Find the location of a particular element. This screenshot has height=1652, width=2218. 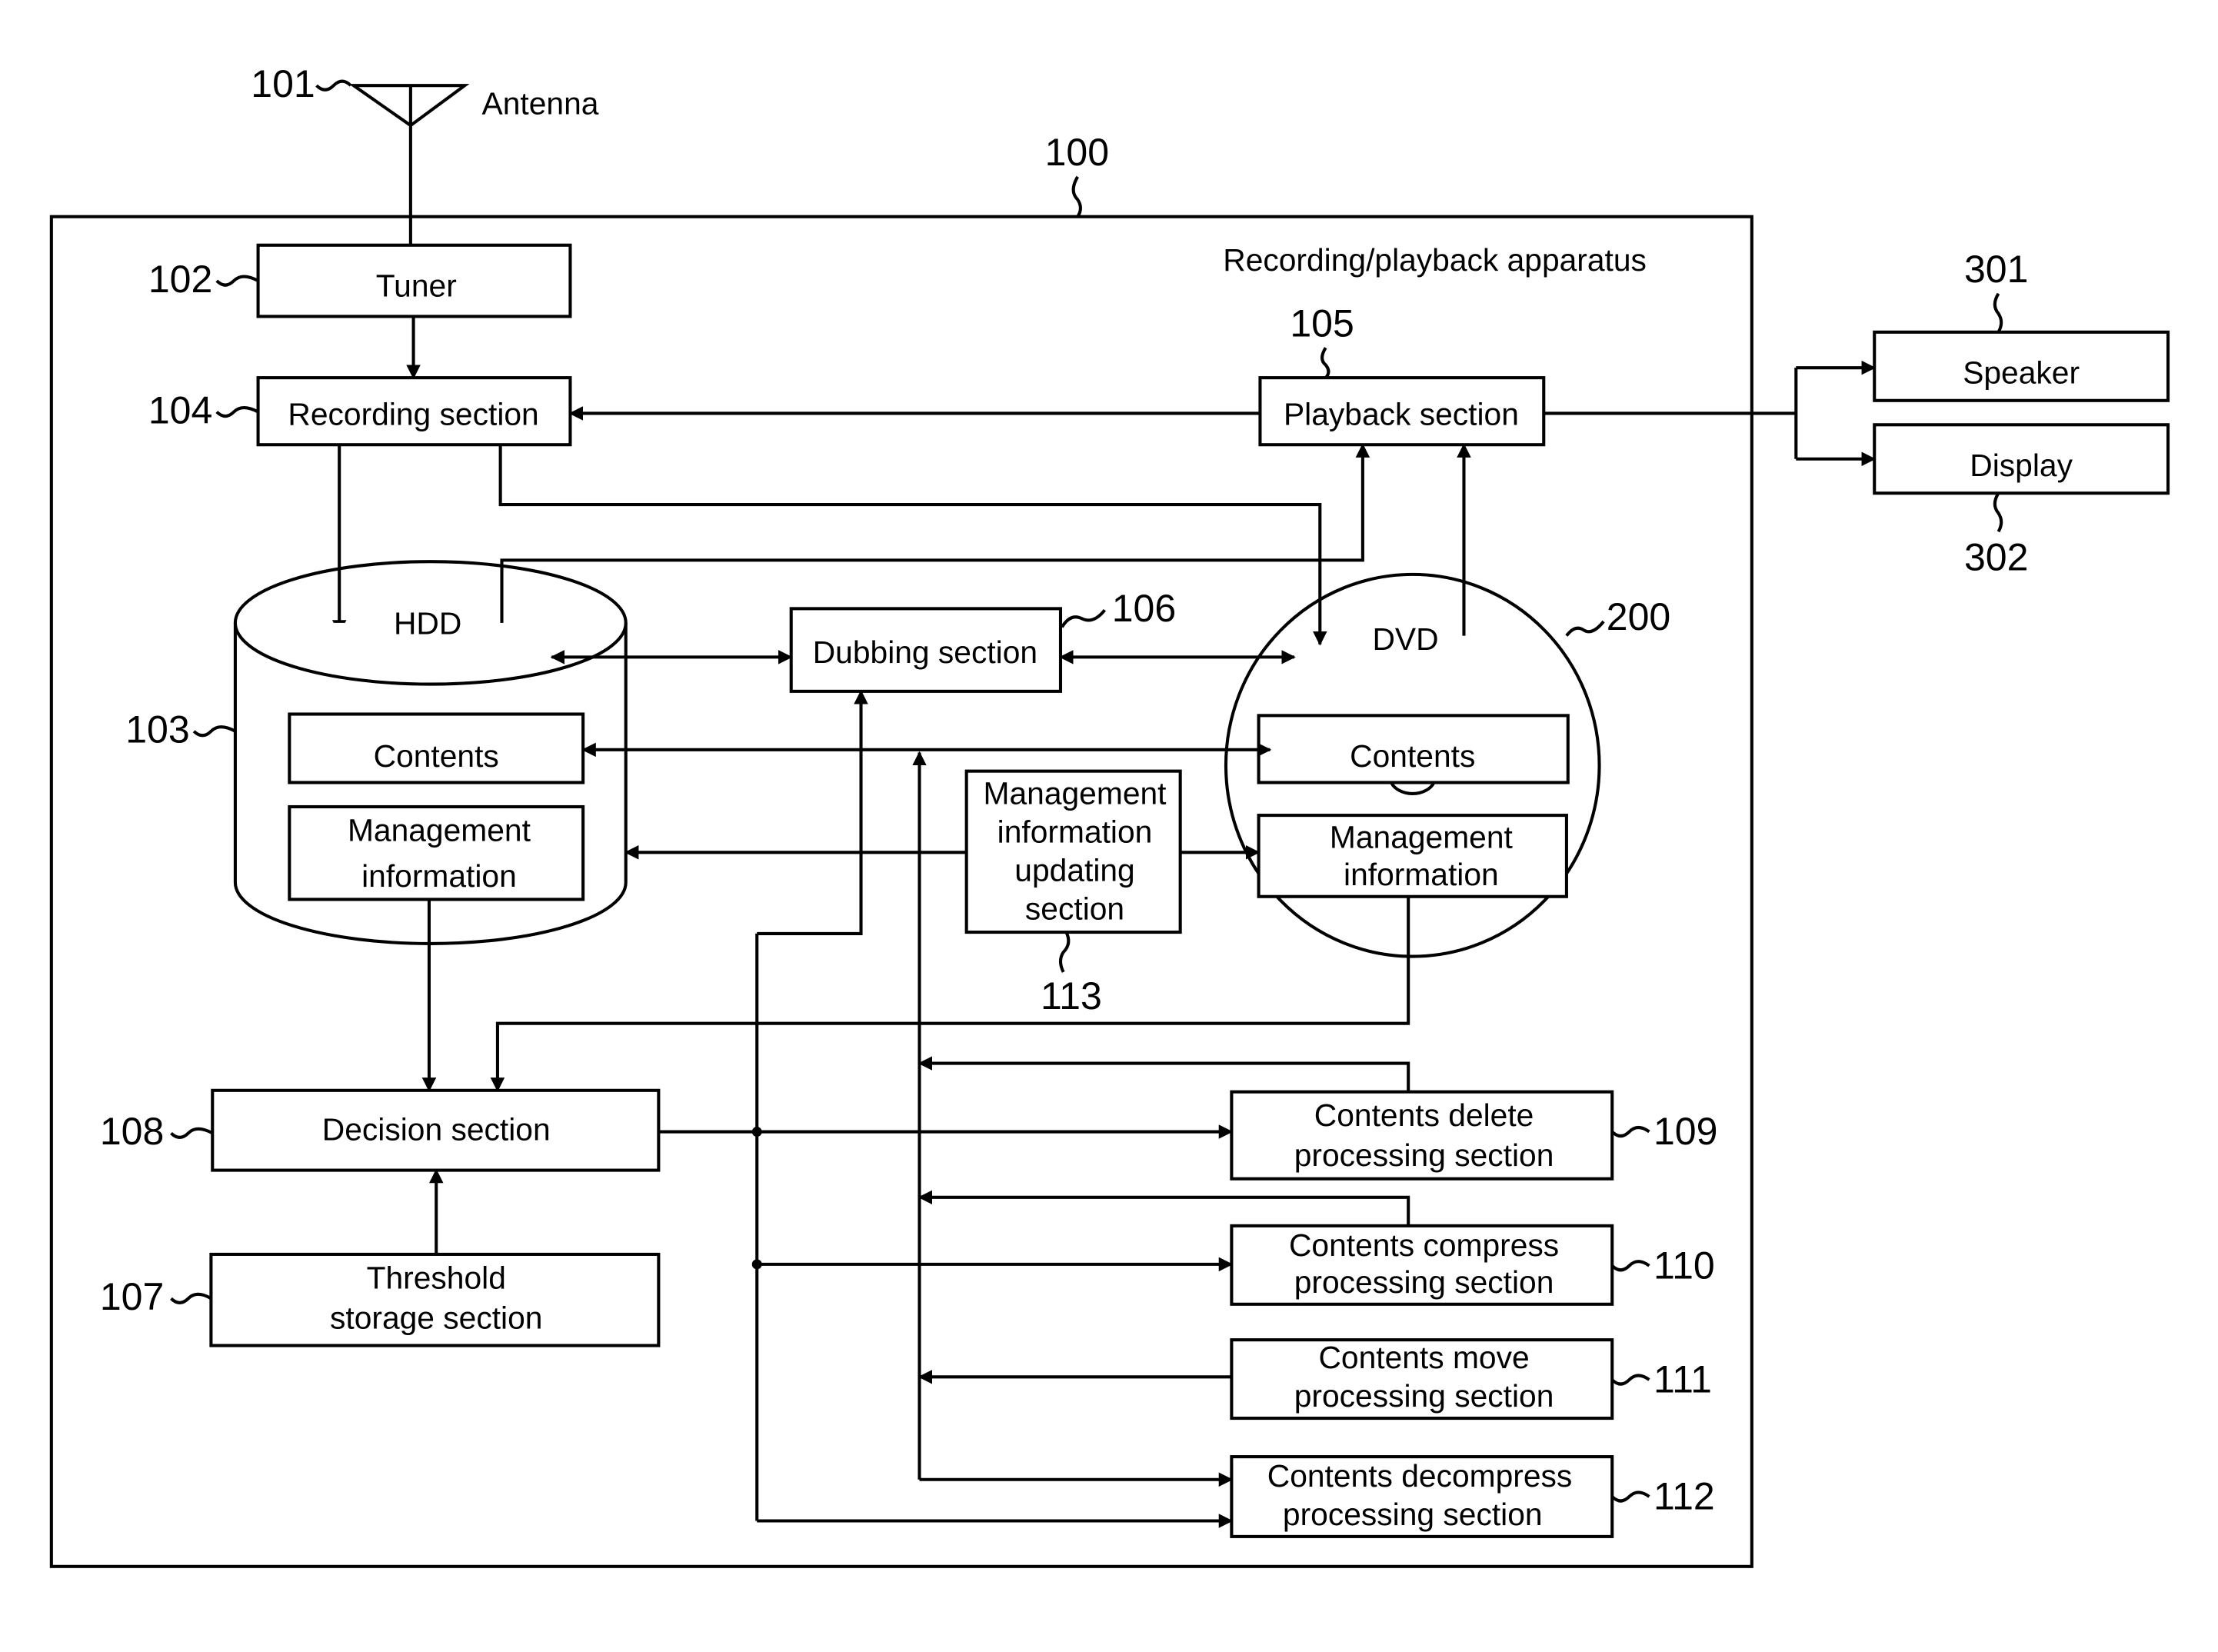

svg-text: Decision section is located at coordinates (436, 1129).